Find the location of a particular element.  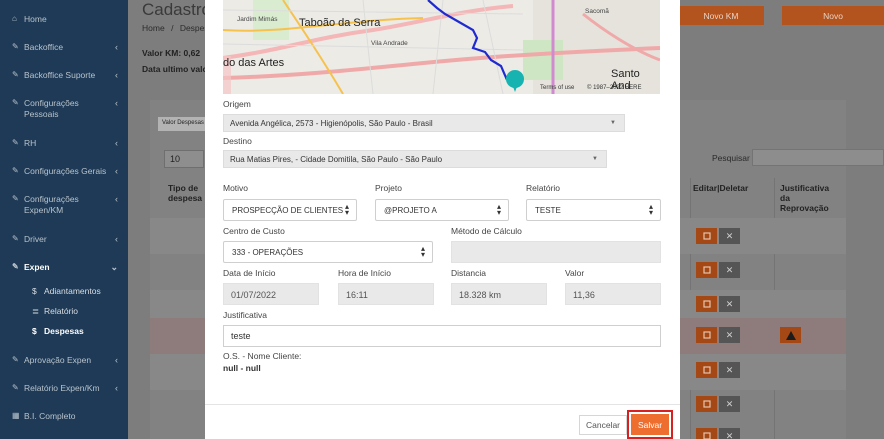

sidebar-item-aprovacao-expen: ✎ Aprovação Expen ‹ is located at coordinates (64, 360).